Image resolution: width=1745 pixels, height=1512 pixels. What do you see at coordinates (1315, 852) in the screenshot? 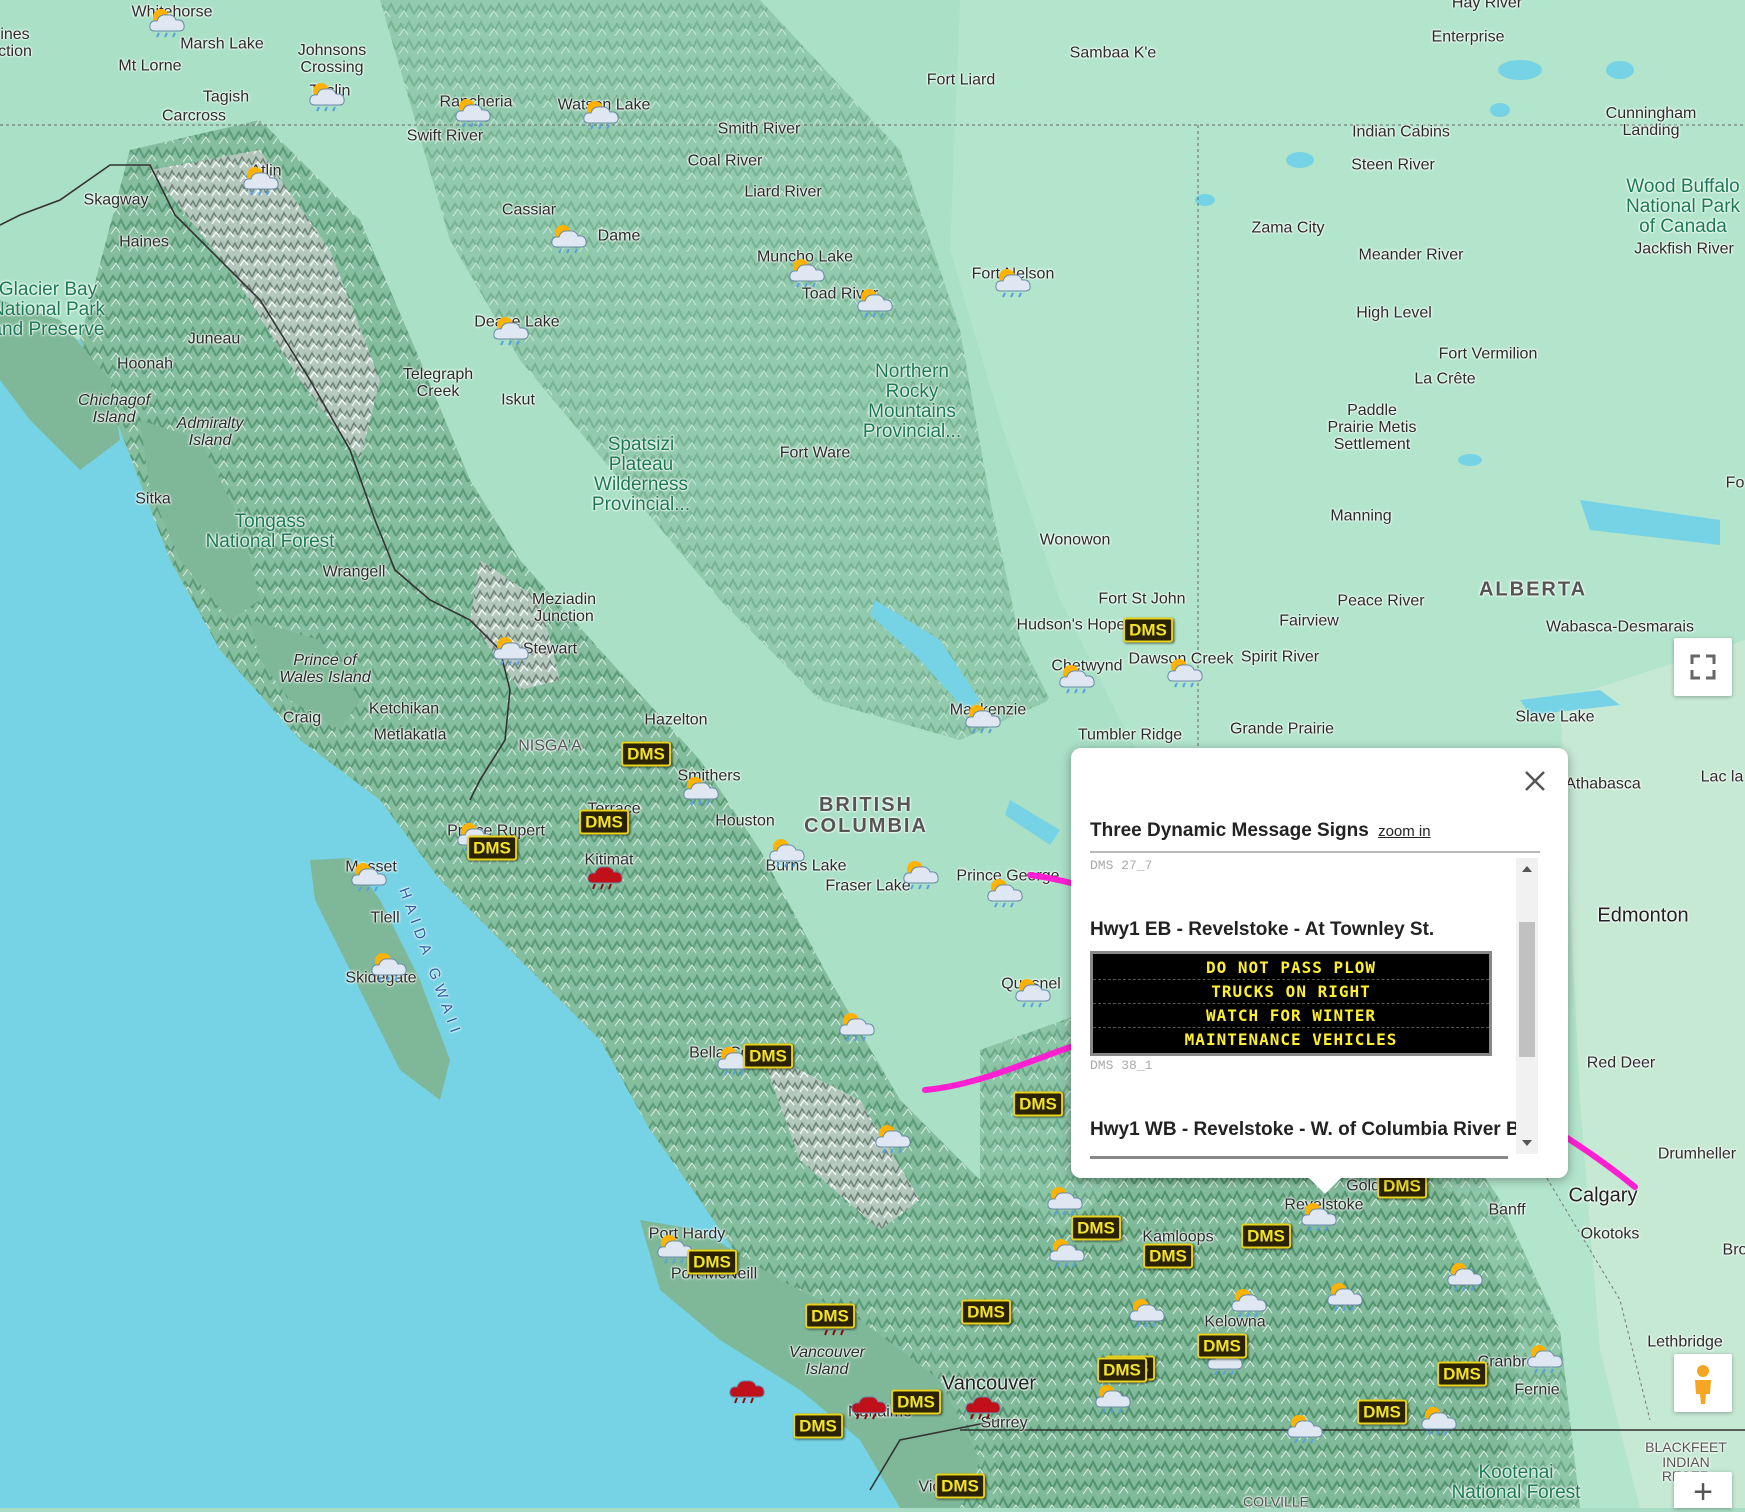
I see `popup-divider` at bounding box center [1315, 852].